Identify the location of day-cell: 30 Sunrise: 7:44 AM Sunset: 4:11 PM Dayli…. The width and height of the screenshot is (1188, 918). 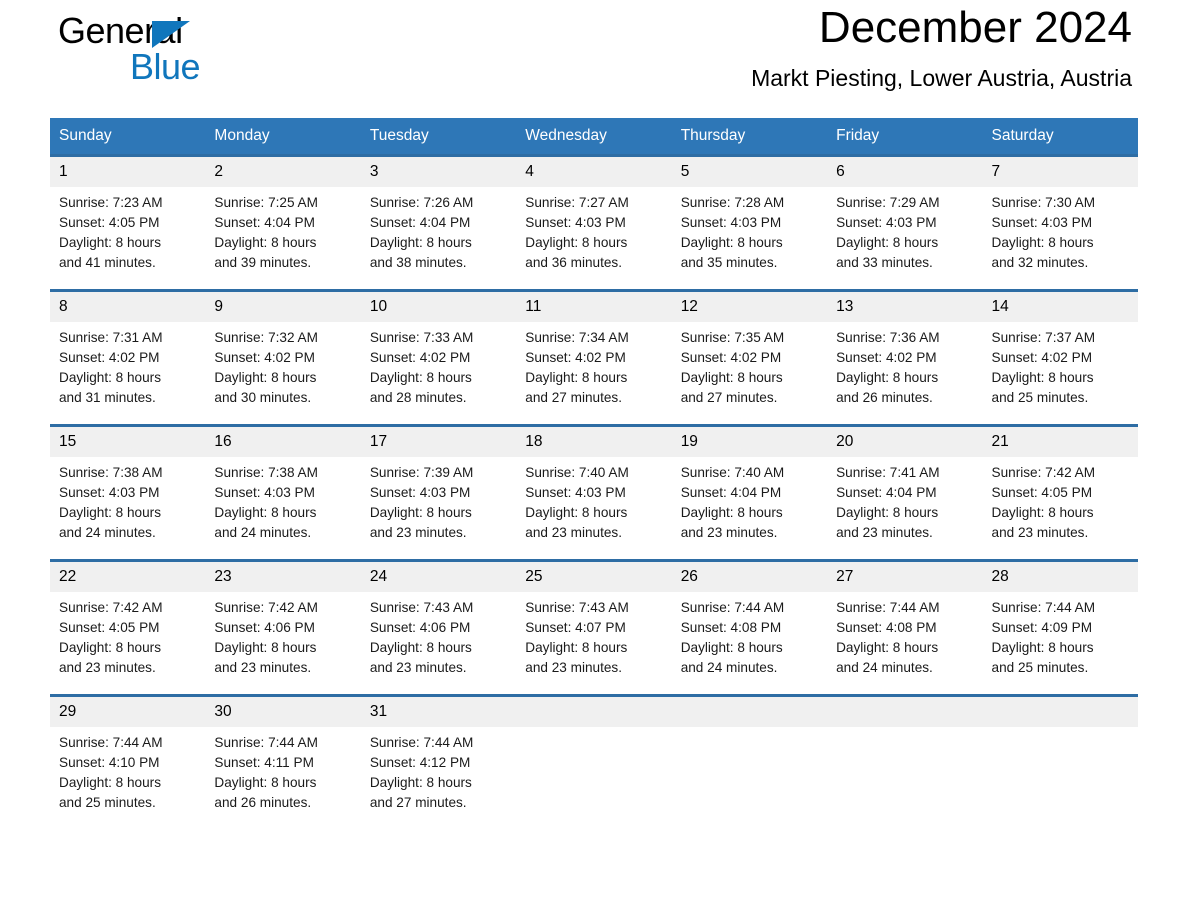
(283, 753).